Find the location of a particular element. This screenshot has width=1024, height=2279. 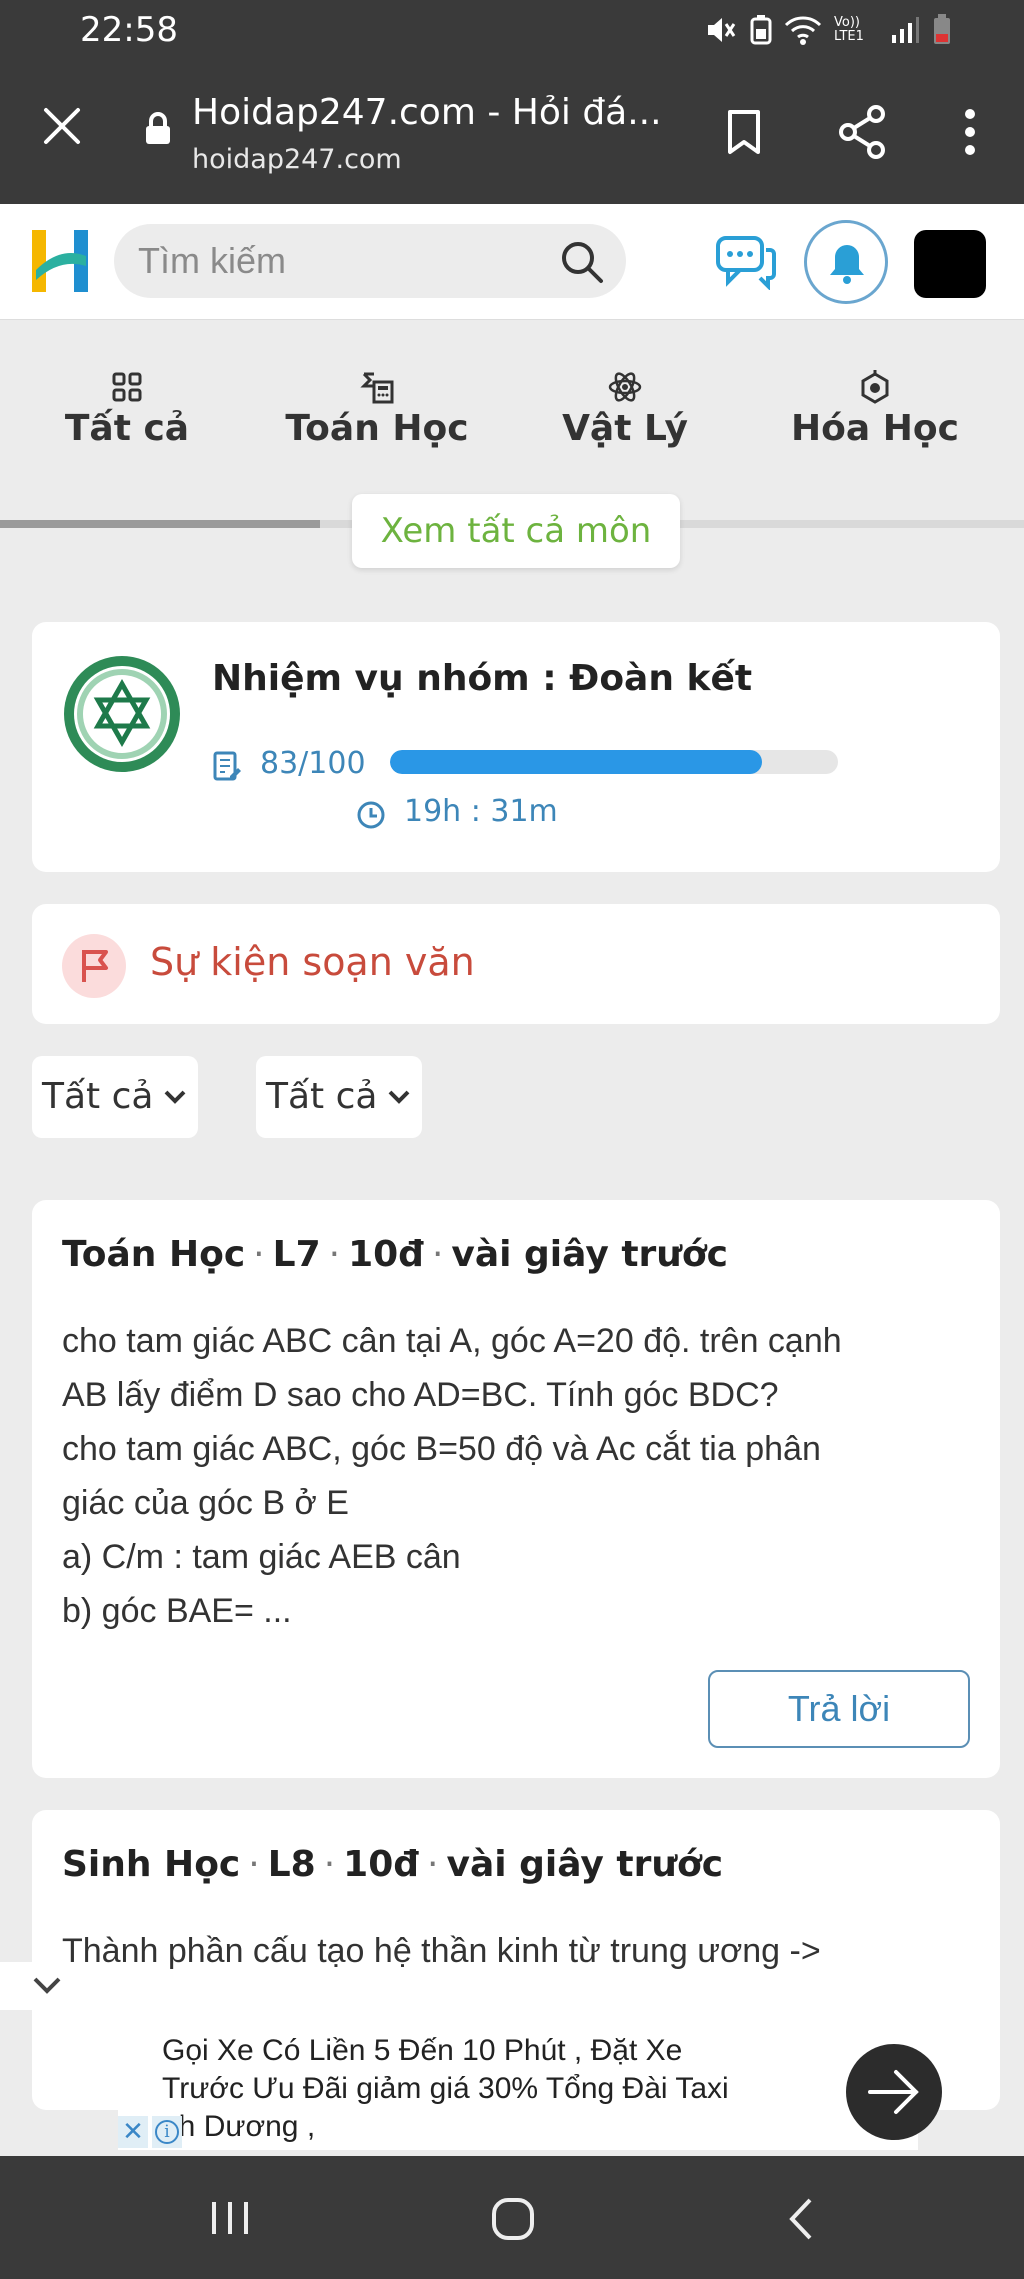

question-meta: Toán Học · L7 · 10đ · vài giây trước is located at coordinates (395, 1254).